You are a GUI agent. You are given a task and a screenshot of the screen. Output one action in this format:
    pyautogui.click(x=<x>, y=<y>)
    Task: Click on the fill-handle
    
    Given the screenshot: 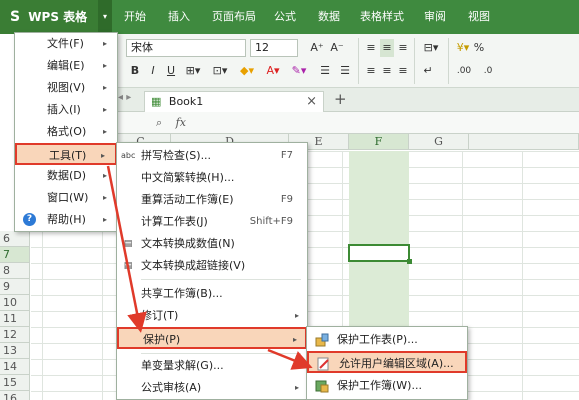 What is the action you would take?
    pyautogui.click(x=409, y=261)
    